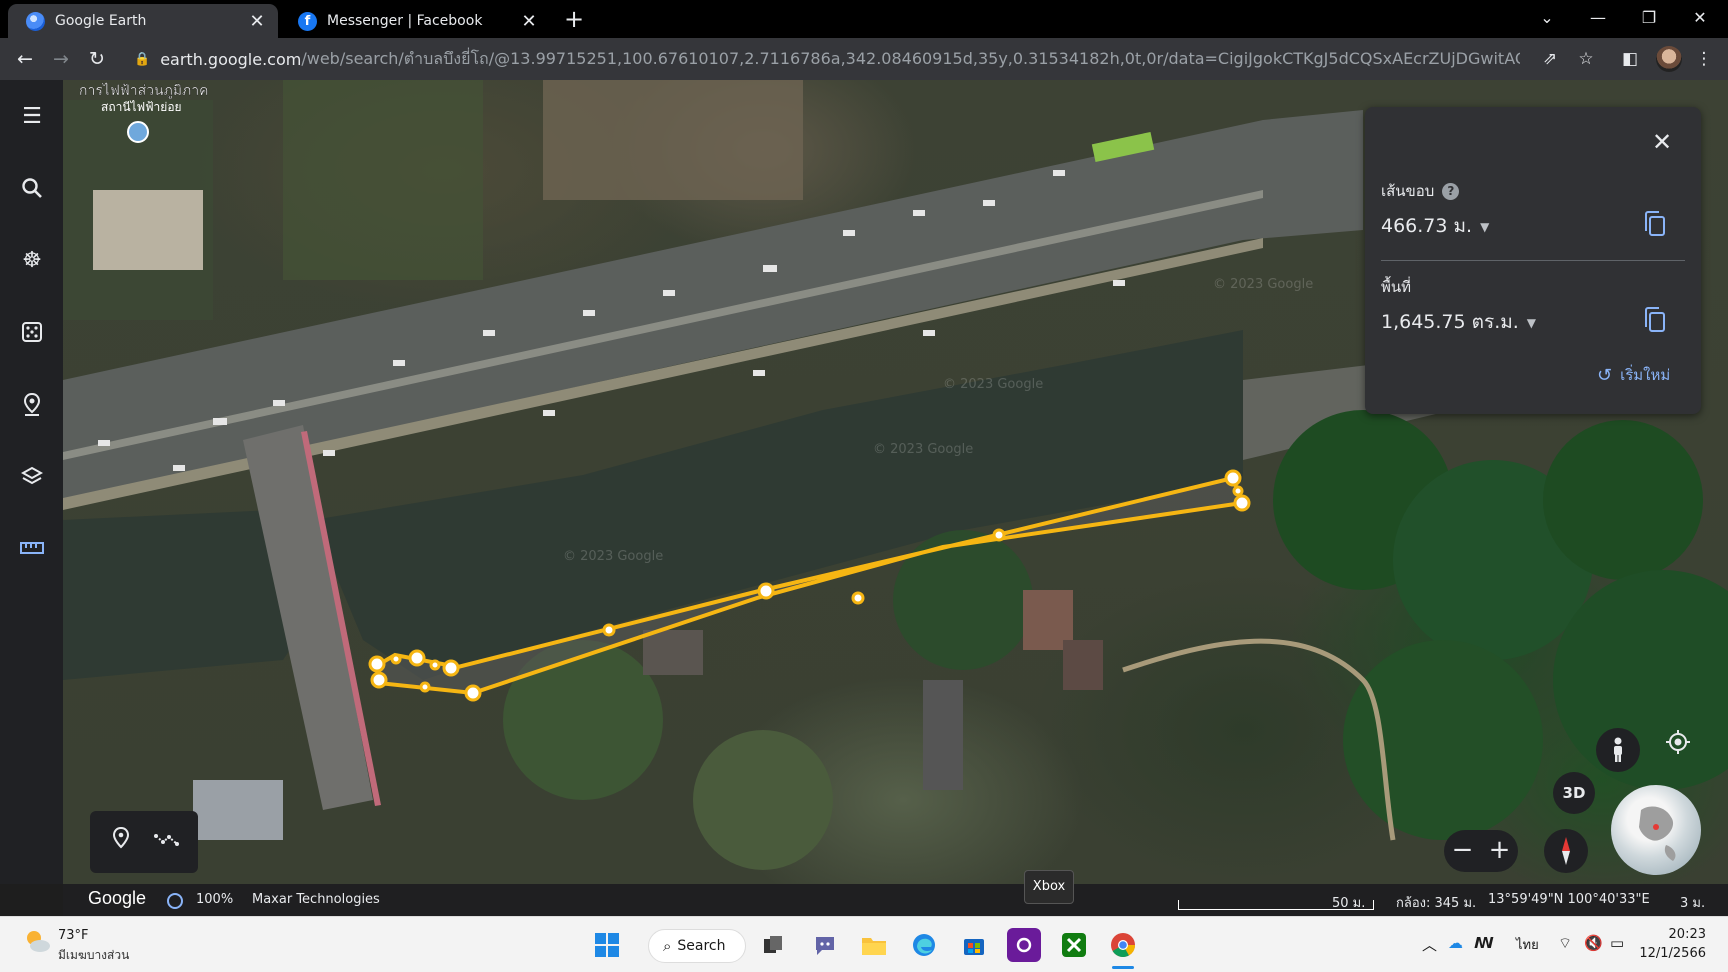 The image size is (1728, 972). I want to click on menu-icon: ☰, so click(32, 116).